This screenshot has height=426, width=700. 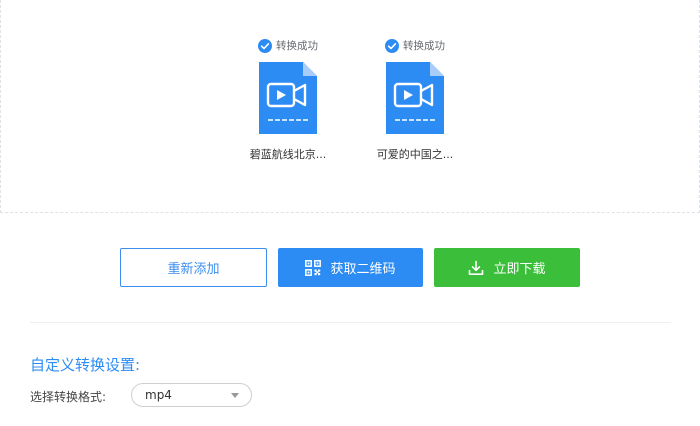 What do you see at coordinates (235, 395) in the screenshot?
I see `caret-down-icon` at bounding box center [235, 395].